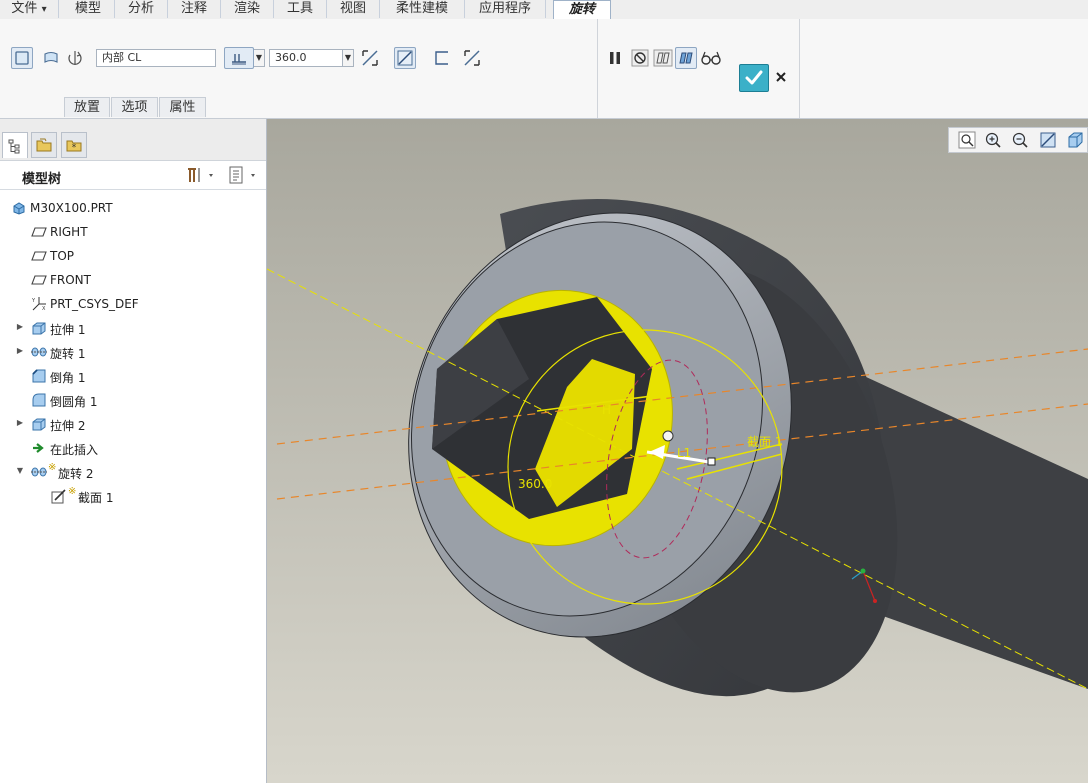 This screenshot has height=783, width=1088. Describe the element at coordinates (33, 301) in the screenshot. I see `svg-text: Y` at that location.